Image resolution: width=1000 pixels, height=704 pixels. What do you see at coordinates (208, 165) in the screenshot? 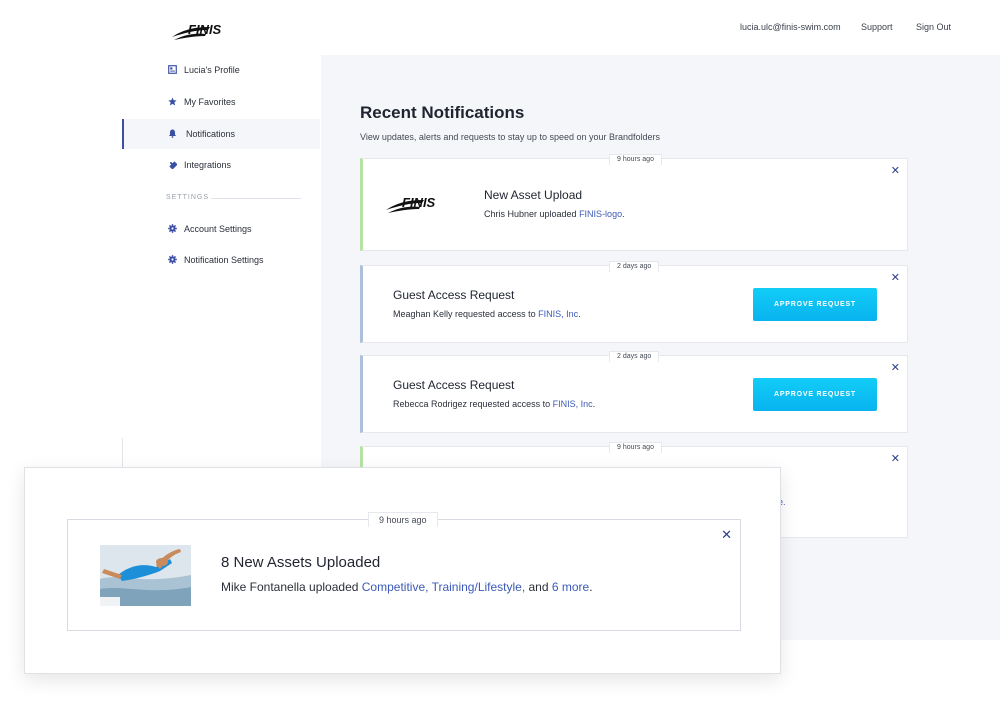
I see `sidebar-item-label: Integrations` at bounding box center [208, 165].